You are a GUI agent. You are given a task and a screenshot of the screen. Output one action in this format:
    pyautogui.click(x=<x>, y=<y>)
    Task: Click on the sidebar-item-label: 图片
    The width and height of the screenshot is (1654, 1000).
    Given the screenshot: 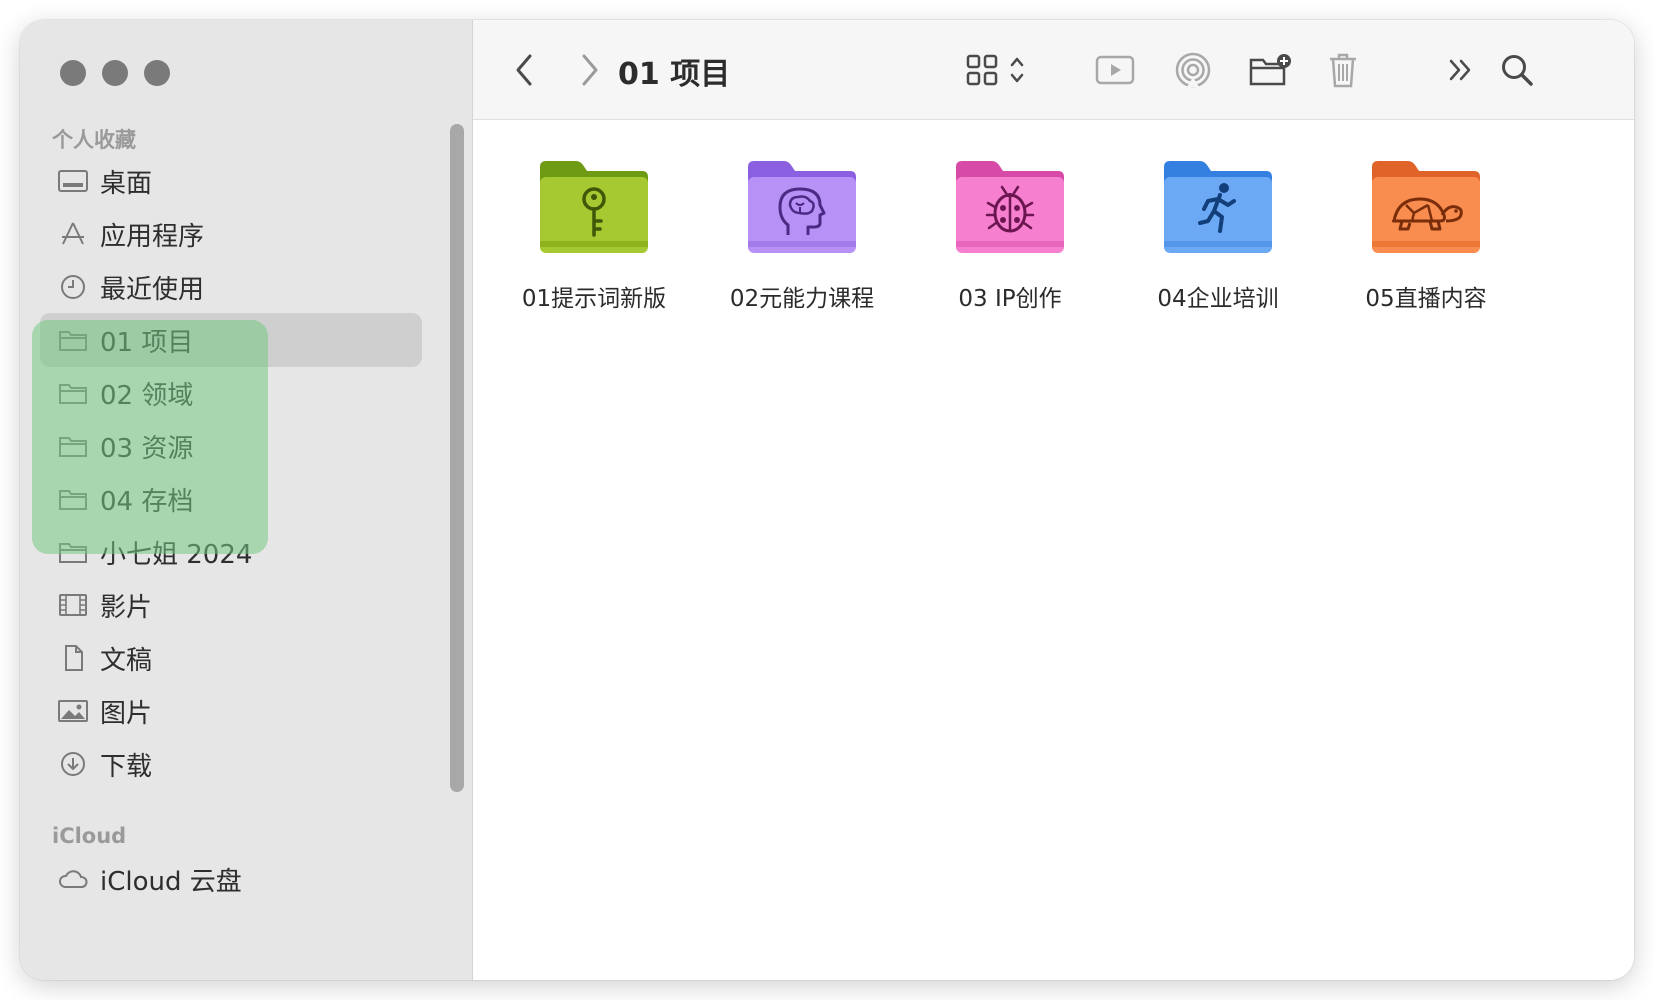 What is the action you would take?
    pyautogui.click(x=126, y=713)
    